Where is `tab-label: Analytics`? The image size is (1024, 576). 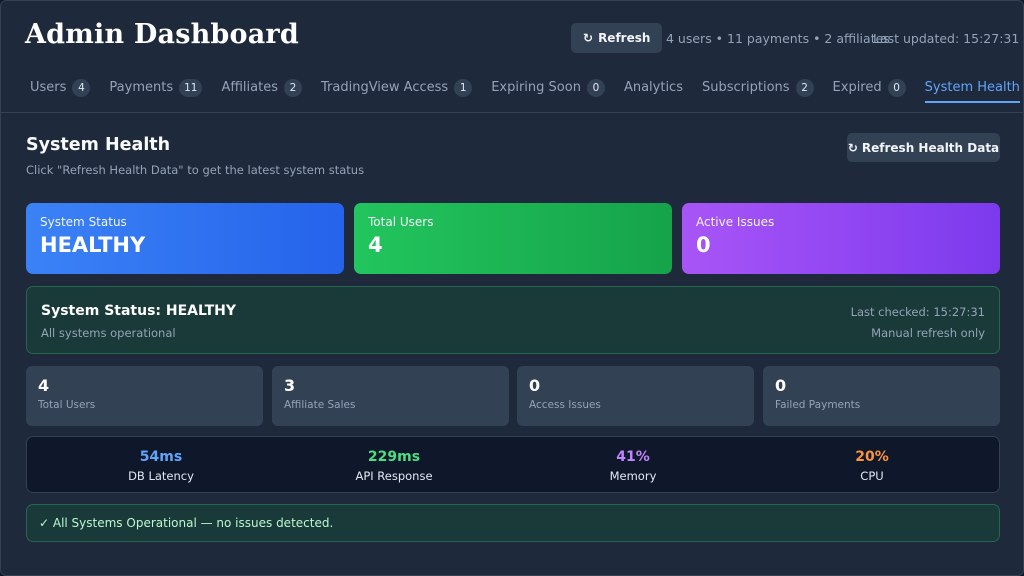
tab-label: Analytics is located at coordinates (653, 87).